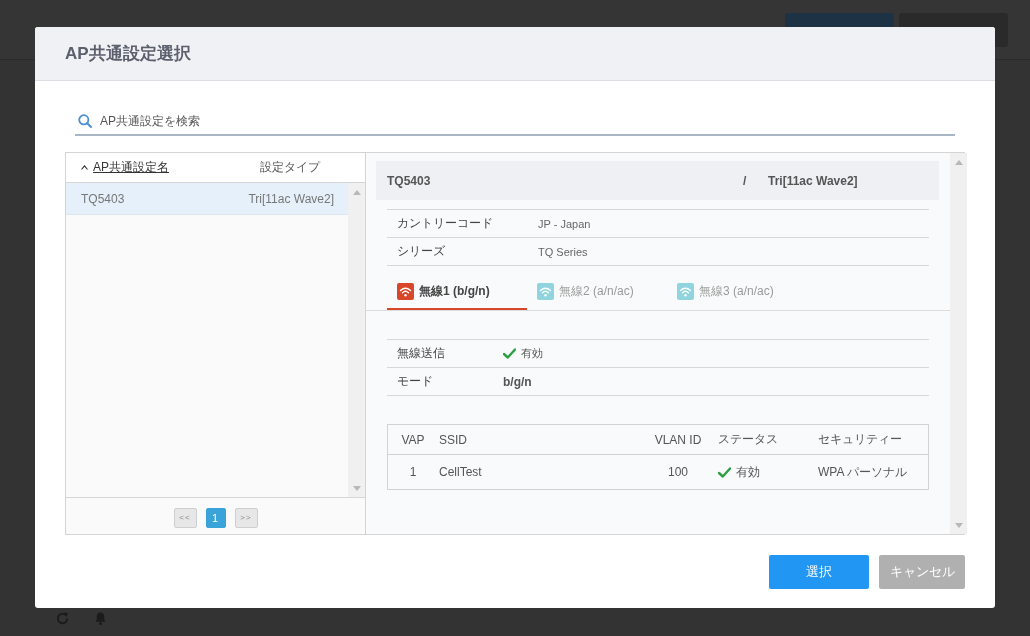  I want to click on setting-value: 有効, so click(532, 353).